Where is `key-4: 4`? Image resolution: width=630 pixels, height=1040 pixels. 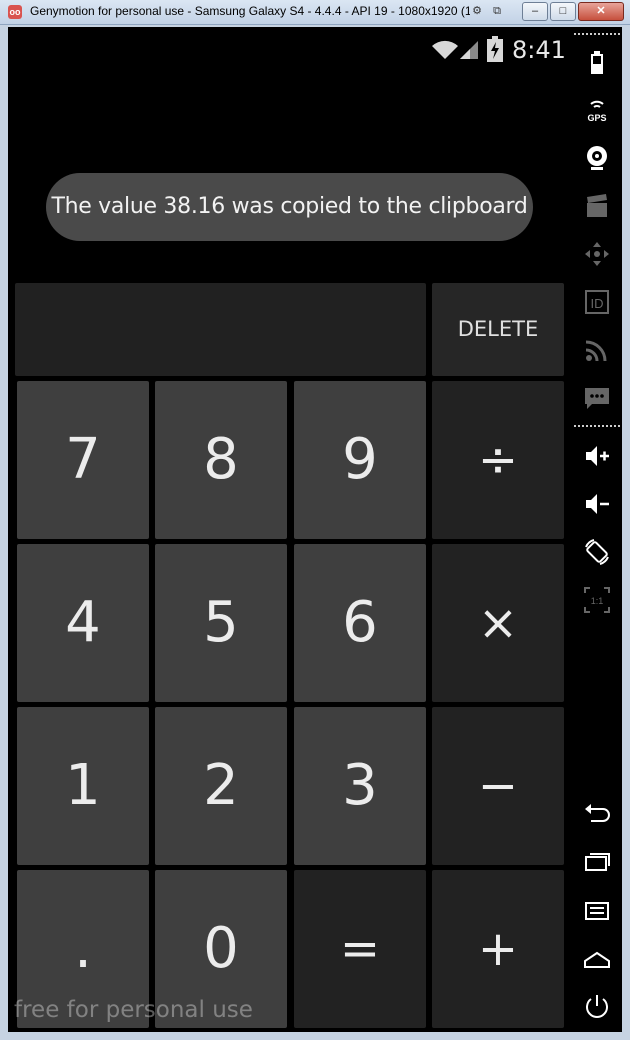
key-4: 4 is located at coordinates (83, 623).